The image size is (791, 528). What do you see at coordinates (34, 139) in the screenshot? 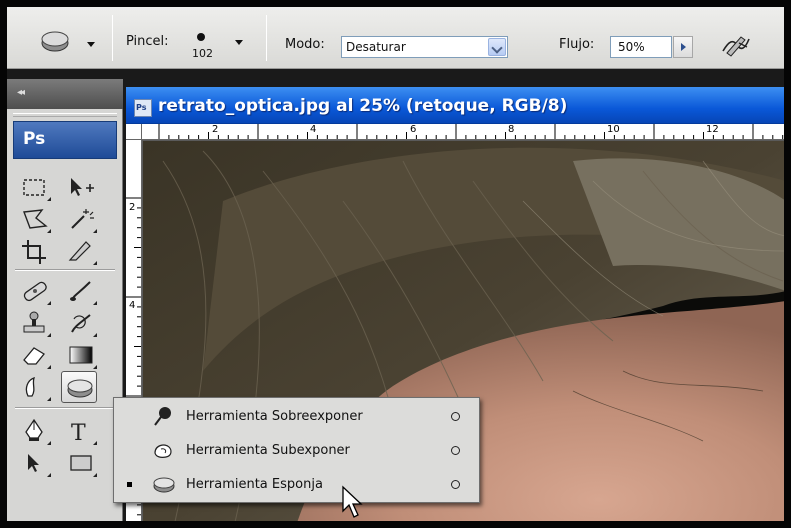
I see `logo-text: Ps` at bounding box center [34, 139].